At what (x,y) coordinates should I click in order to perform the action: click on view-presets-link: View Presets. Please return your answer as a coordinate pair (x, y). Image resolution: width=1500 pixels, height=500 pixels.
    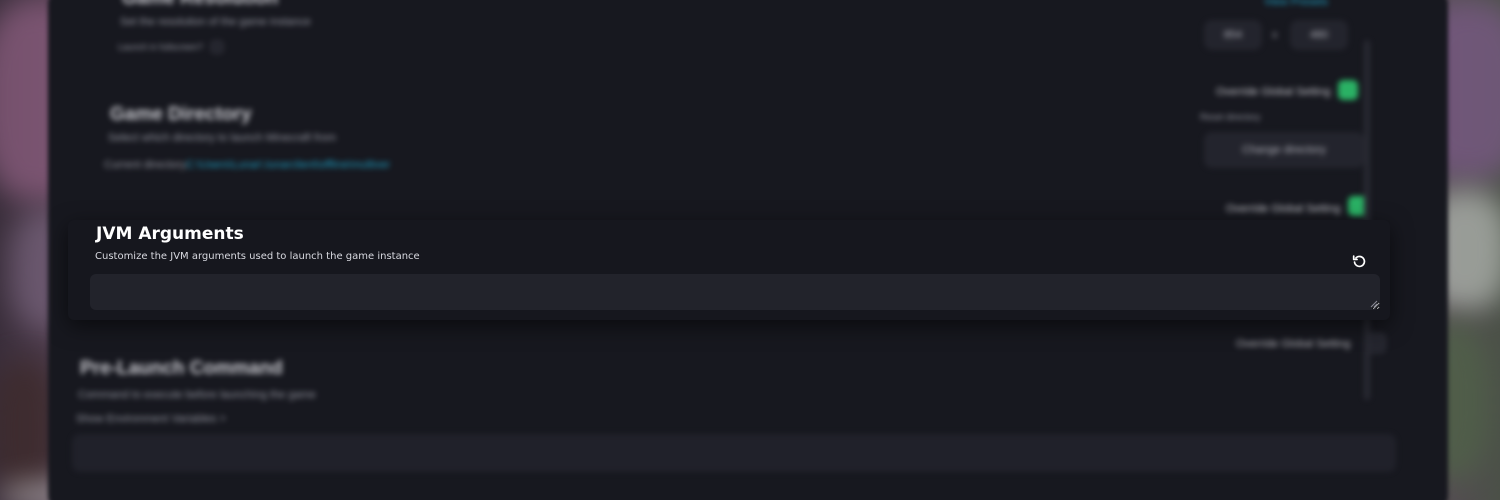
    Looking at the image, I should click on (1296, 4).